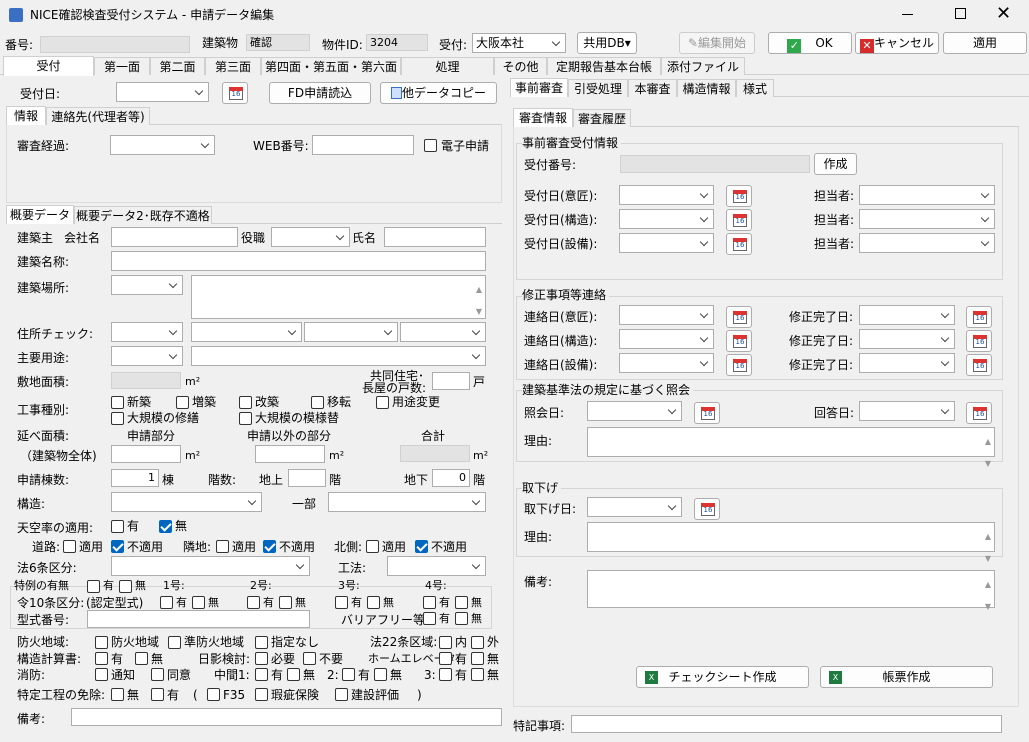 This screenshot has height=742, width=1029. What do you see at coordinates (310, 237) in the screenshot?
I see `yakushoku-select` at bounding box center [310, 237].